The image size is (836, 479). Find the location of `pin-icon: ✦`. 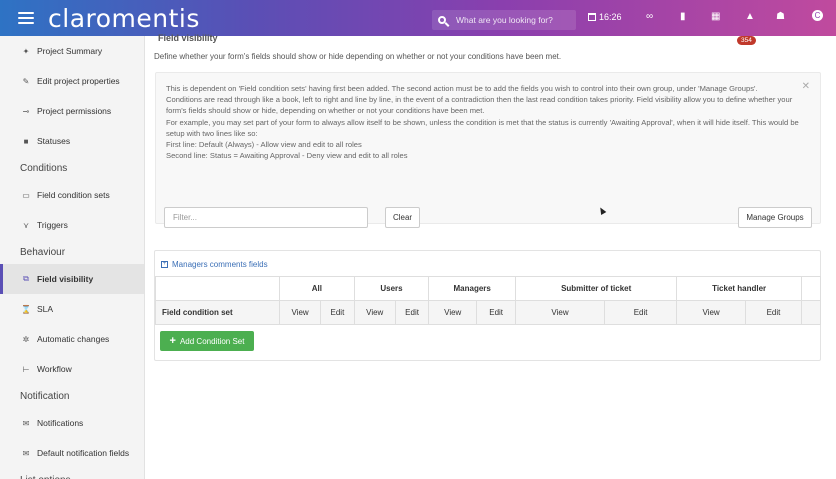

pin-icon: ✦ is located at coordinates (26, 51).